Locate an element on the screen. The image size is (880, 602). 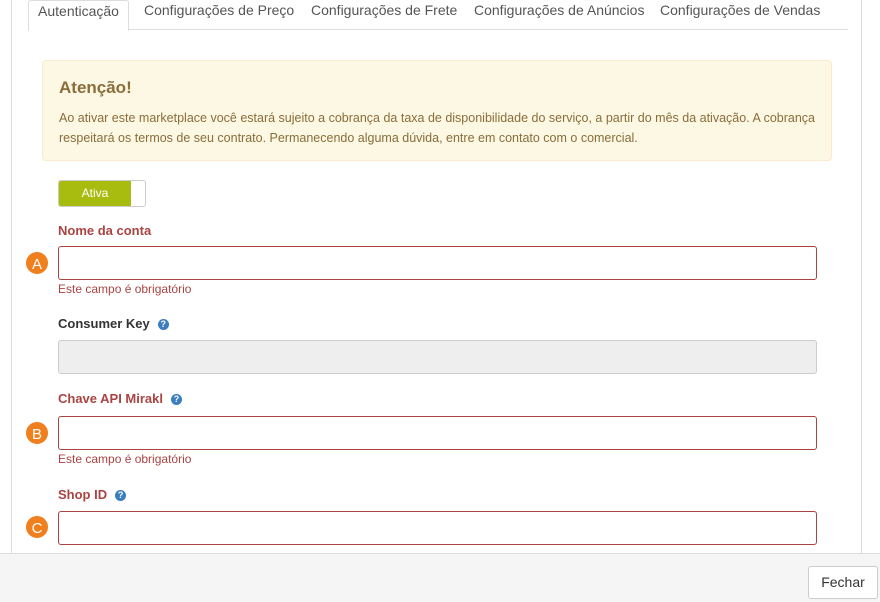
active-toggle: Ativa is located at coordinates (102, 193).